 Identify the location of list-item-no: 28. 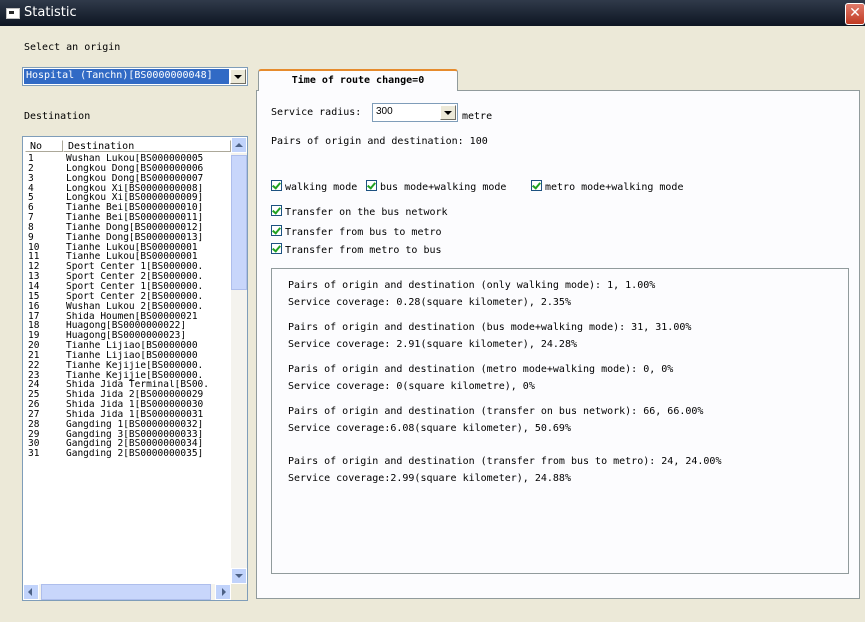
(34, 424).